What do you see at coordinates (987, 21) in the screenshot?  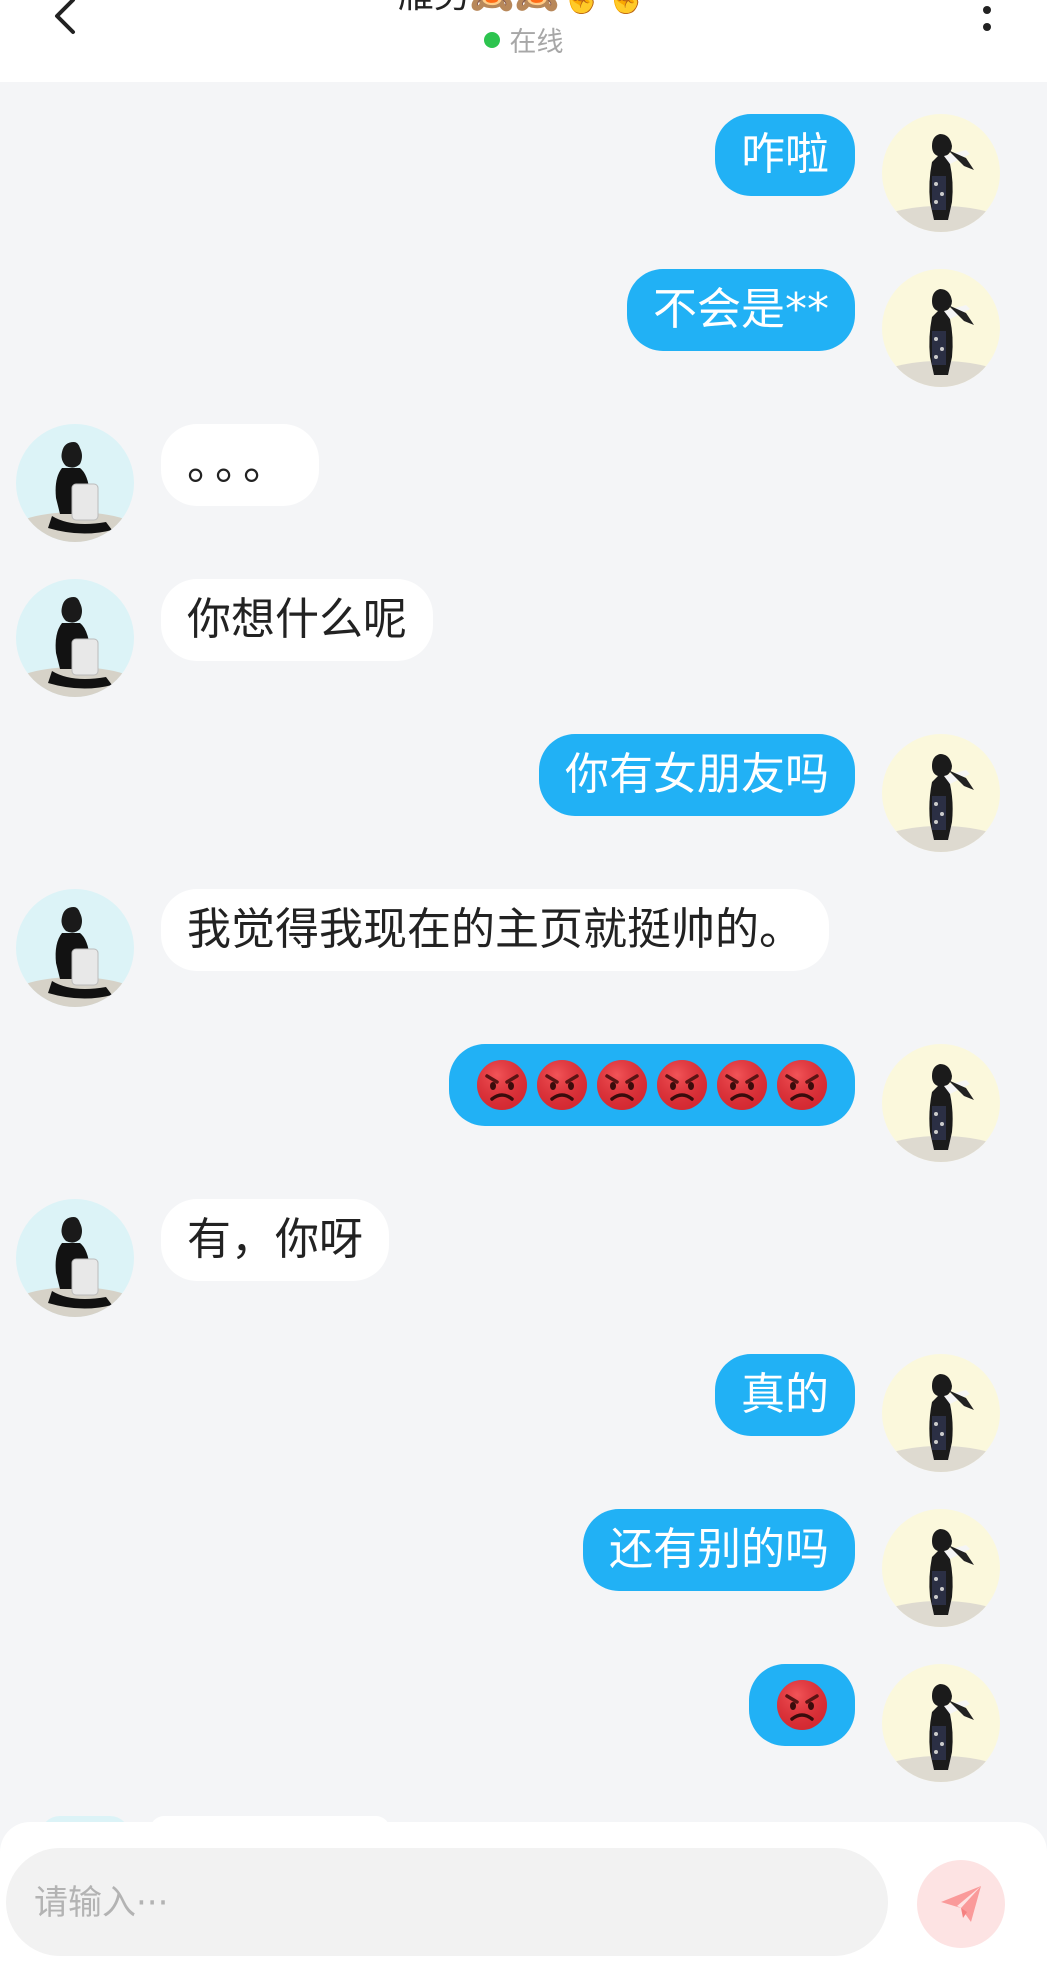 I see `more-options-button` at bounding box center [987, 21].